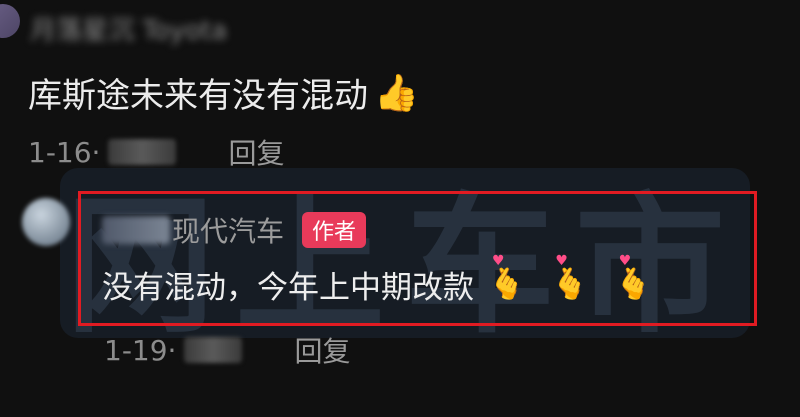  What do you see at coordinates (396, 93) in the screenshot?
I see `thumbs-up-icon: 👍` at bounding box center [396, 93].